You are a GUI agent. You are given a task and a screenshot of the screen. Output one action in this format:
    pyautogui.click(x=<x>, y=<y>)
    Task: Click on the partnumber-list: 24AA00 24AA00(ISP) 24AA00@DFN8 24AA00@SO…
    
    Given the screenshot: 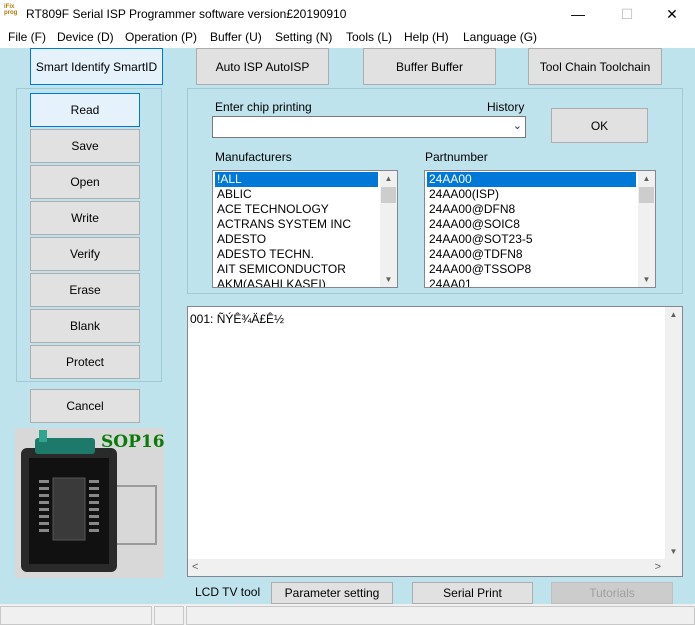 What is the action you would take?
    pyautogui.click(x=540, y=229)
    